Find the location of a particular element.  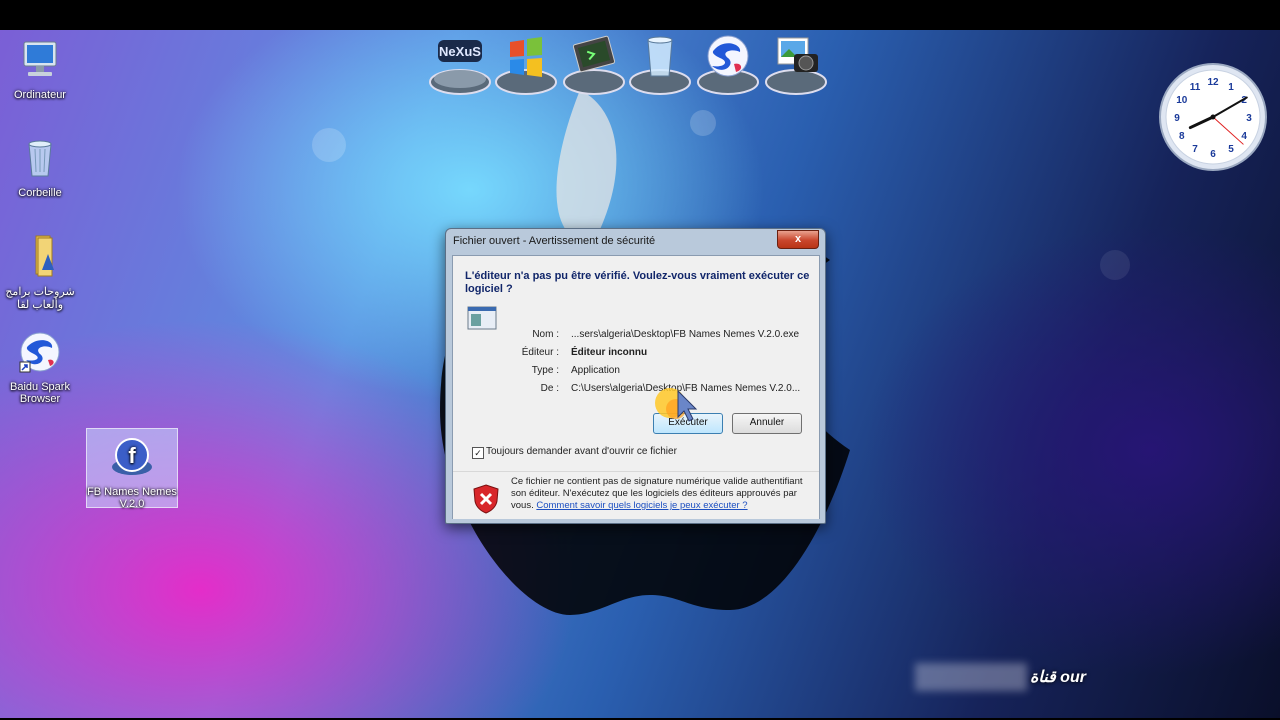

clock-number: 4 is located at coordinates (1244, 136).